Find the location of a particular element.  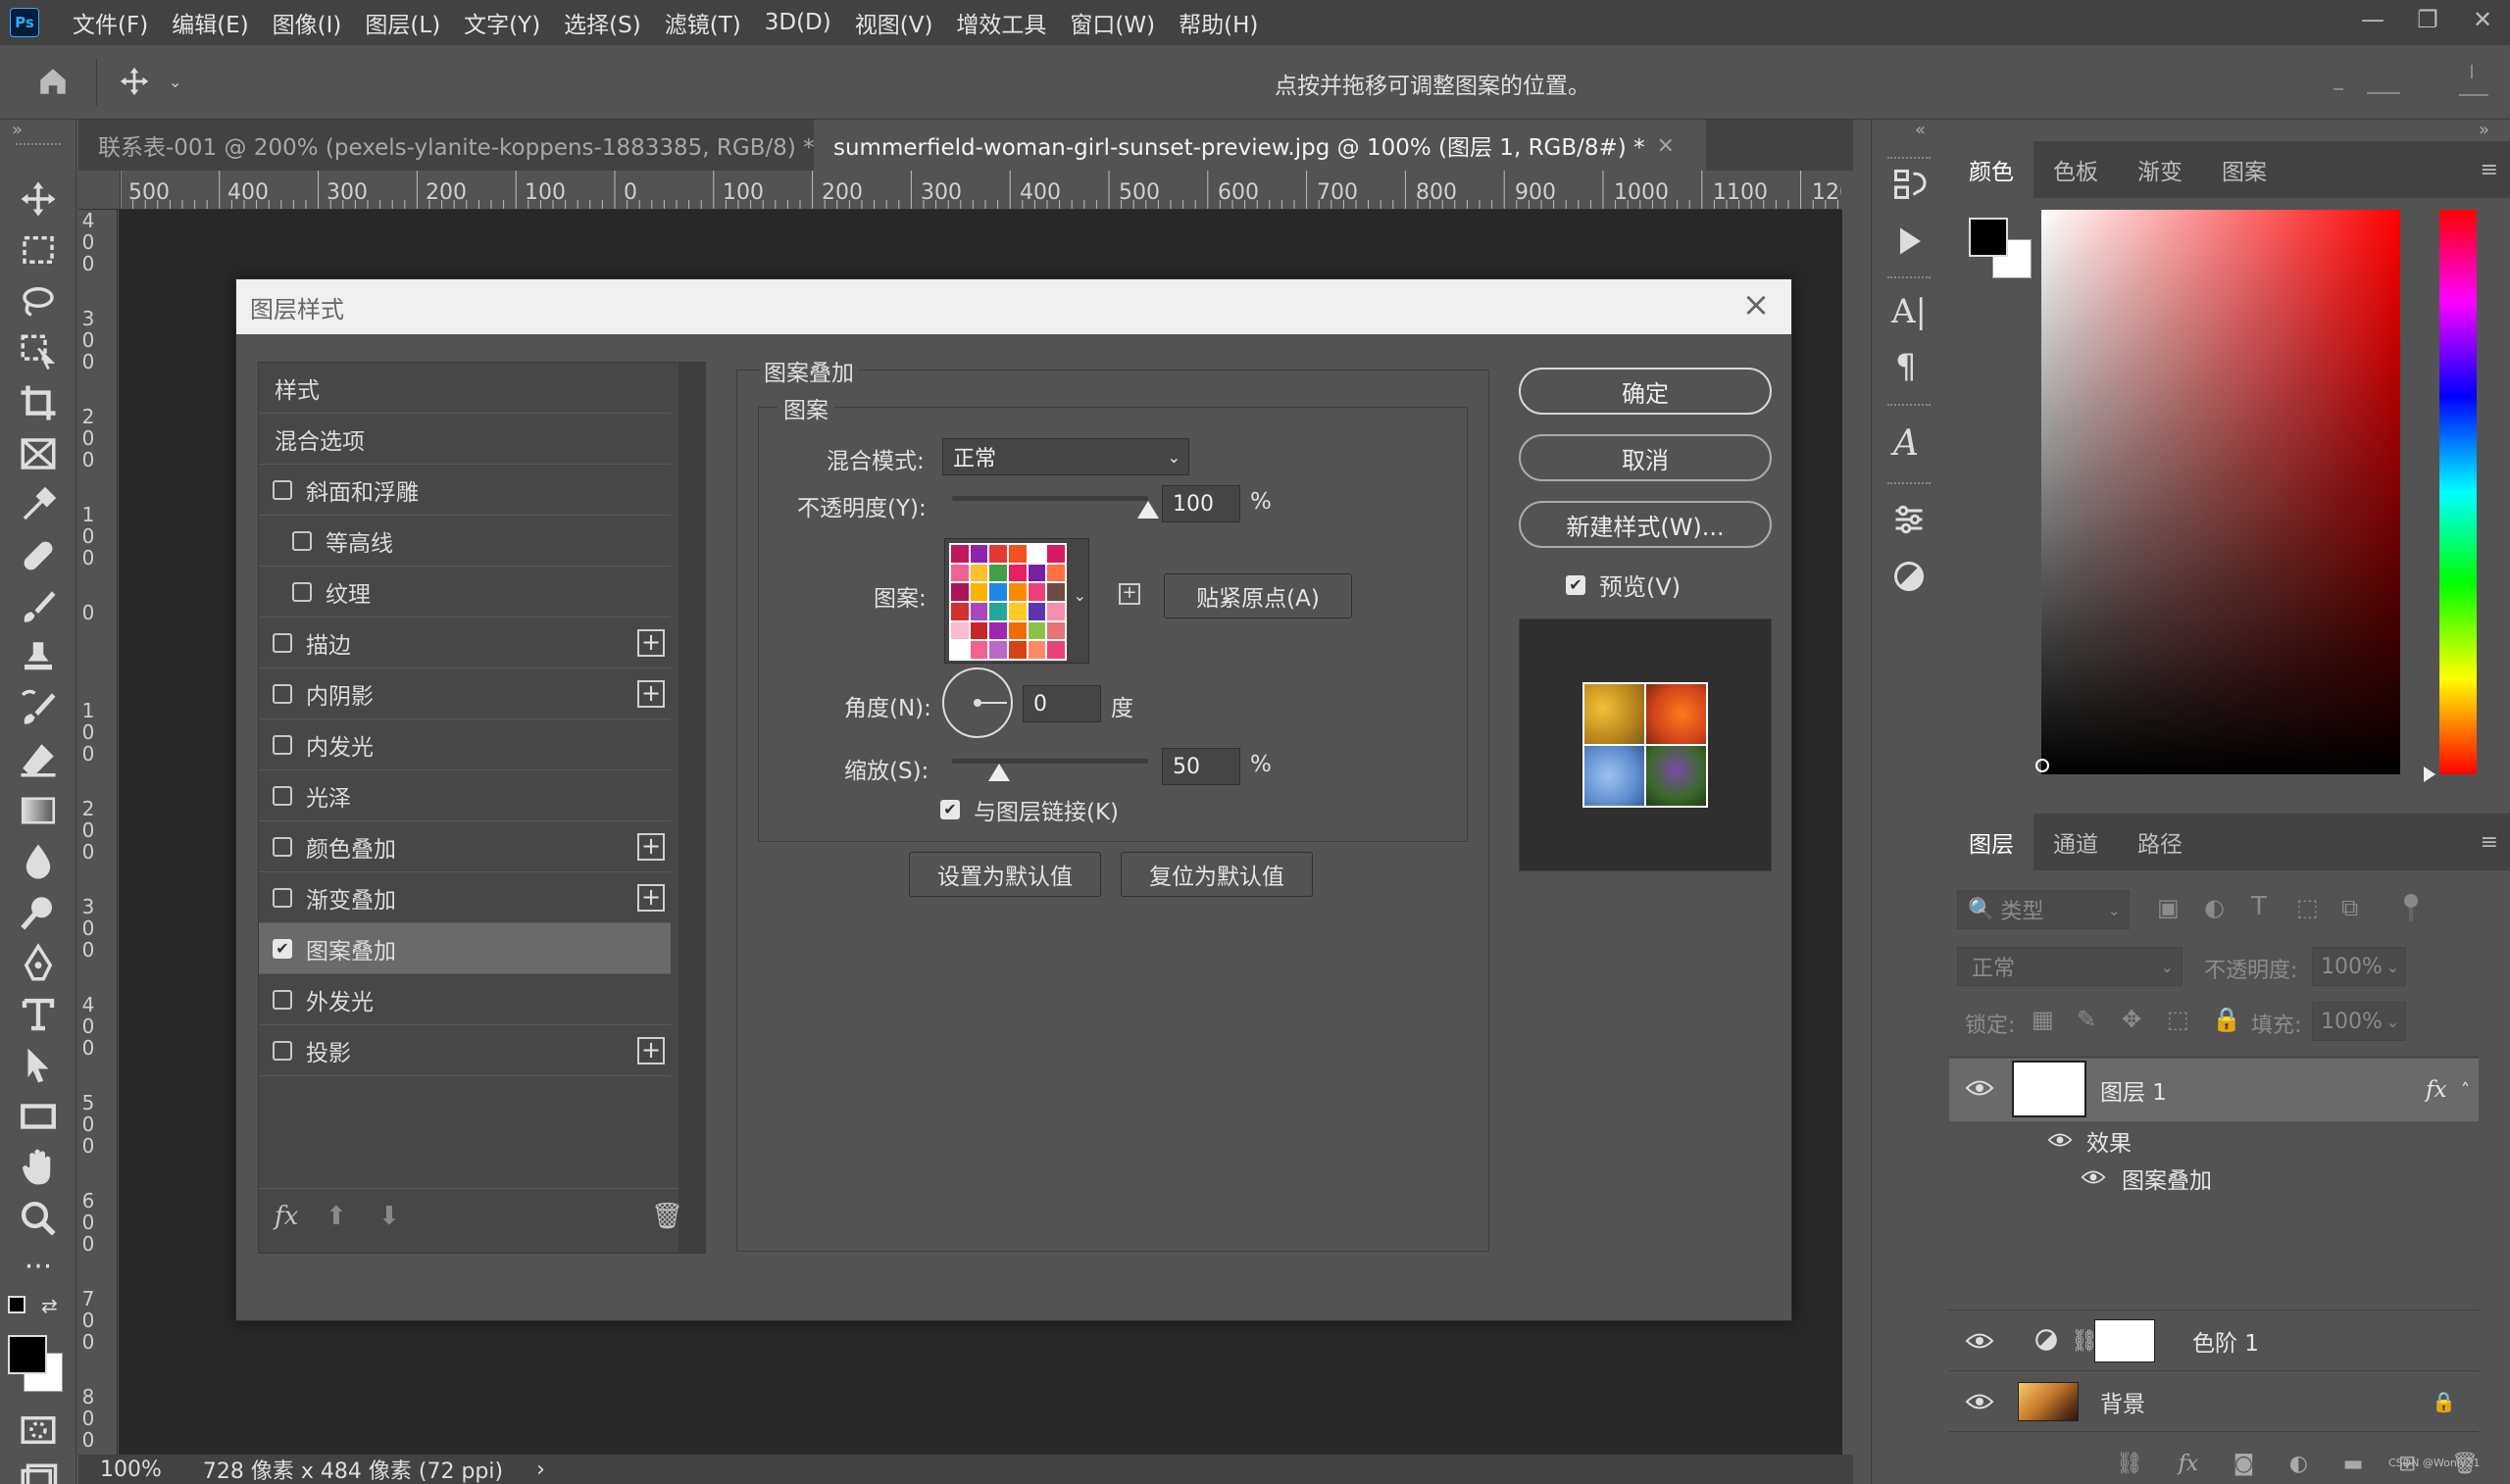

style-item: 斜面和浮雕 is located at coordinates (465, 490).